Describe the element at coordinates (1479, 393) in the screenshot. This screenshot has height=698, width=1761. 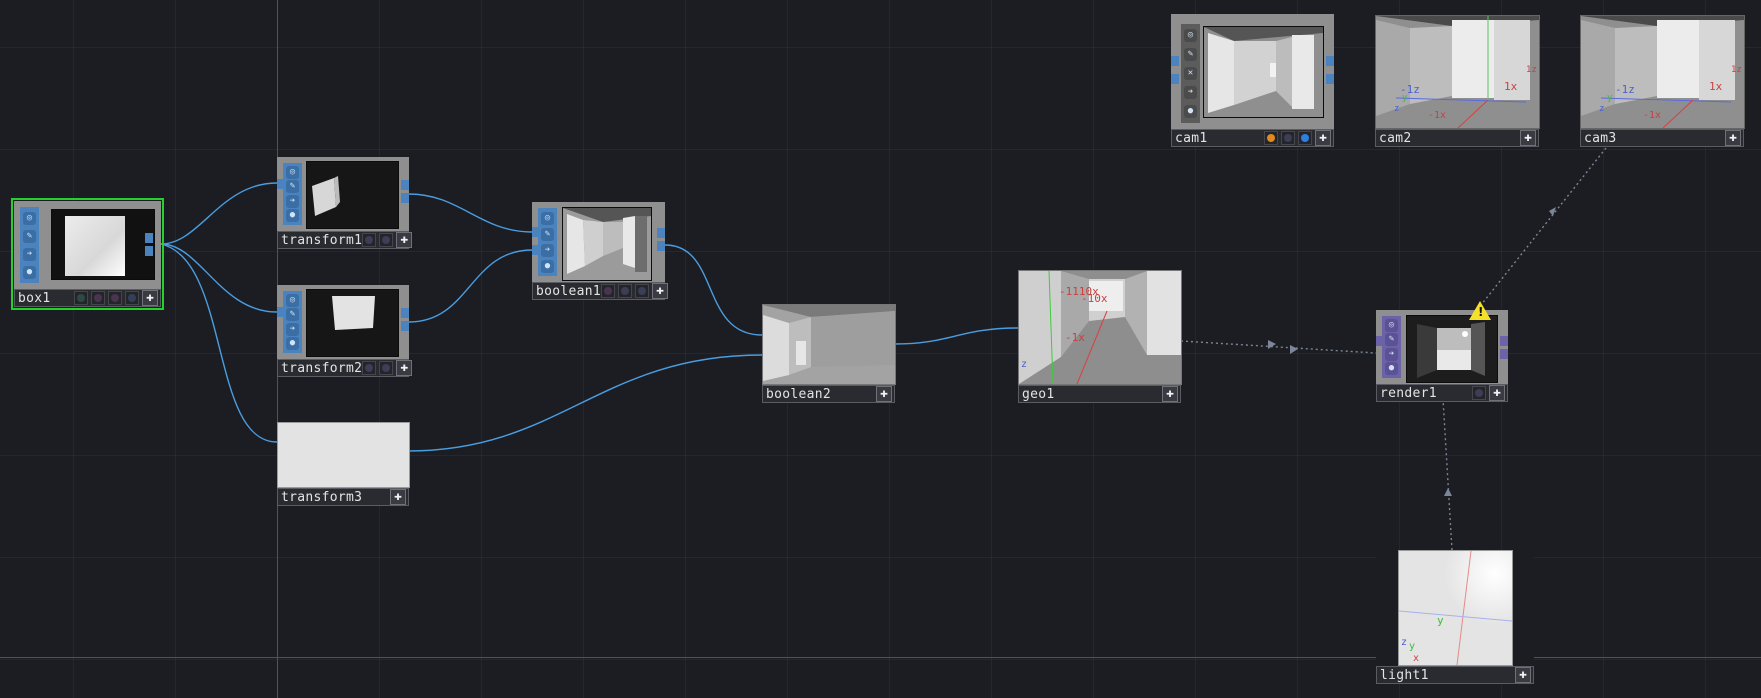
I see `flag-viewer` at that location.